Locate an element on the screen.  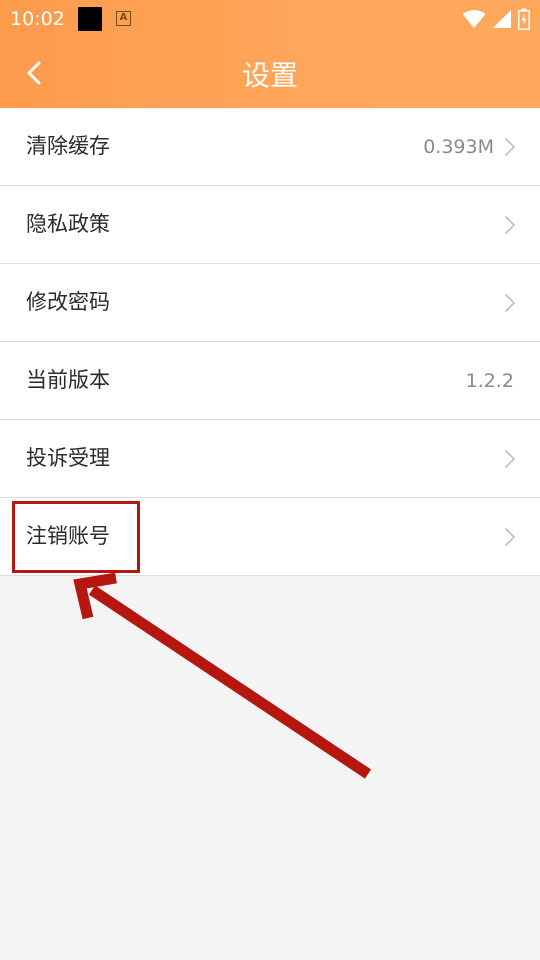
settings-item-label: 投诉受理 is located at coordinates (68, 458).